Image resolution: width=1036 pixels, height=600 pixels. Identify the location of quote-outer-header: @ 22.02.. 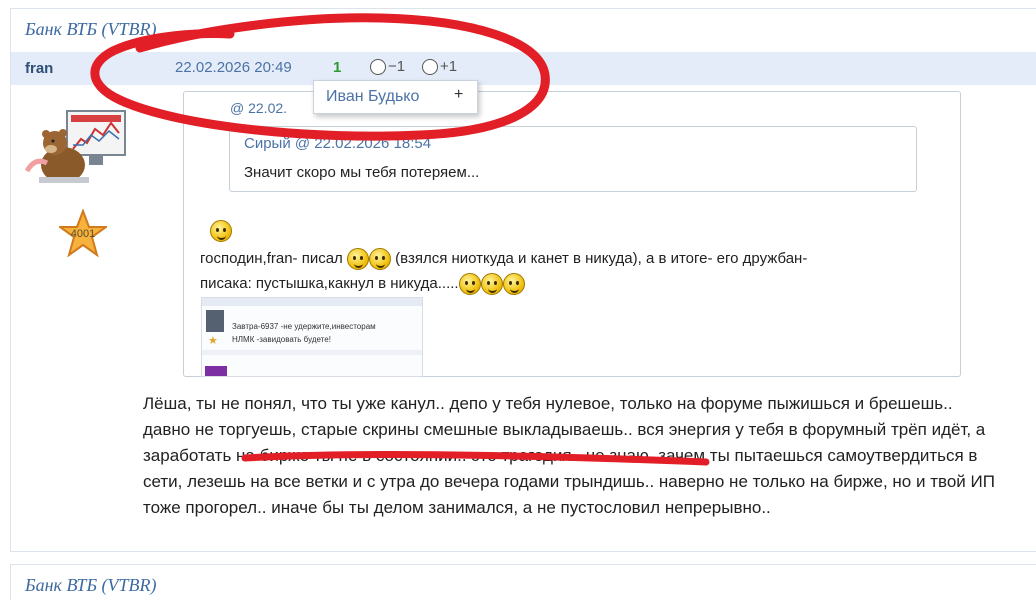
(258, 108).